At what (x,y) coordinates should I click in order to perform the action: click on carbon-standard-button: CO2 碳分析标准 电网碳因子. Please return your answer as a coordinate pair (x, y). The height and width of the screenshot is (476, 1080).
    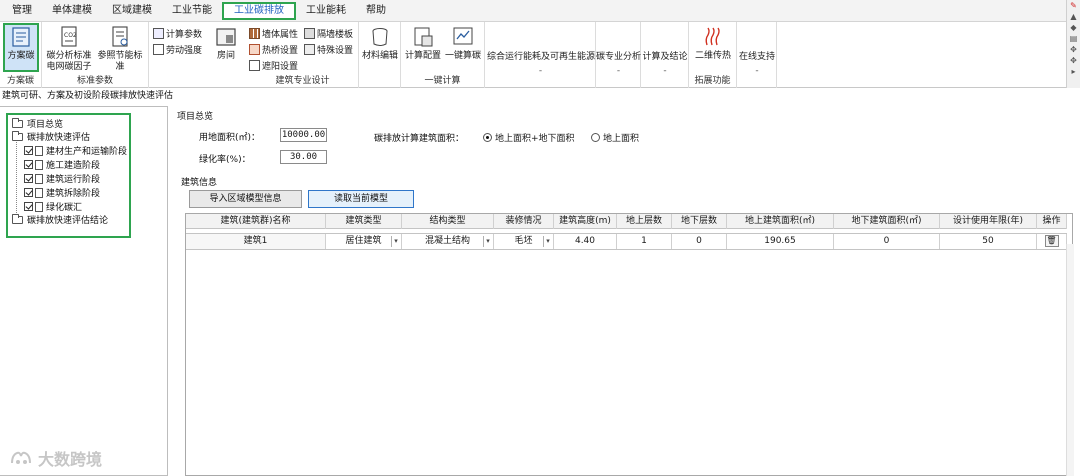
    Looking at the image, I should click on (69, 49).